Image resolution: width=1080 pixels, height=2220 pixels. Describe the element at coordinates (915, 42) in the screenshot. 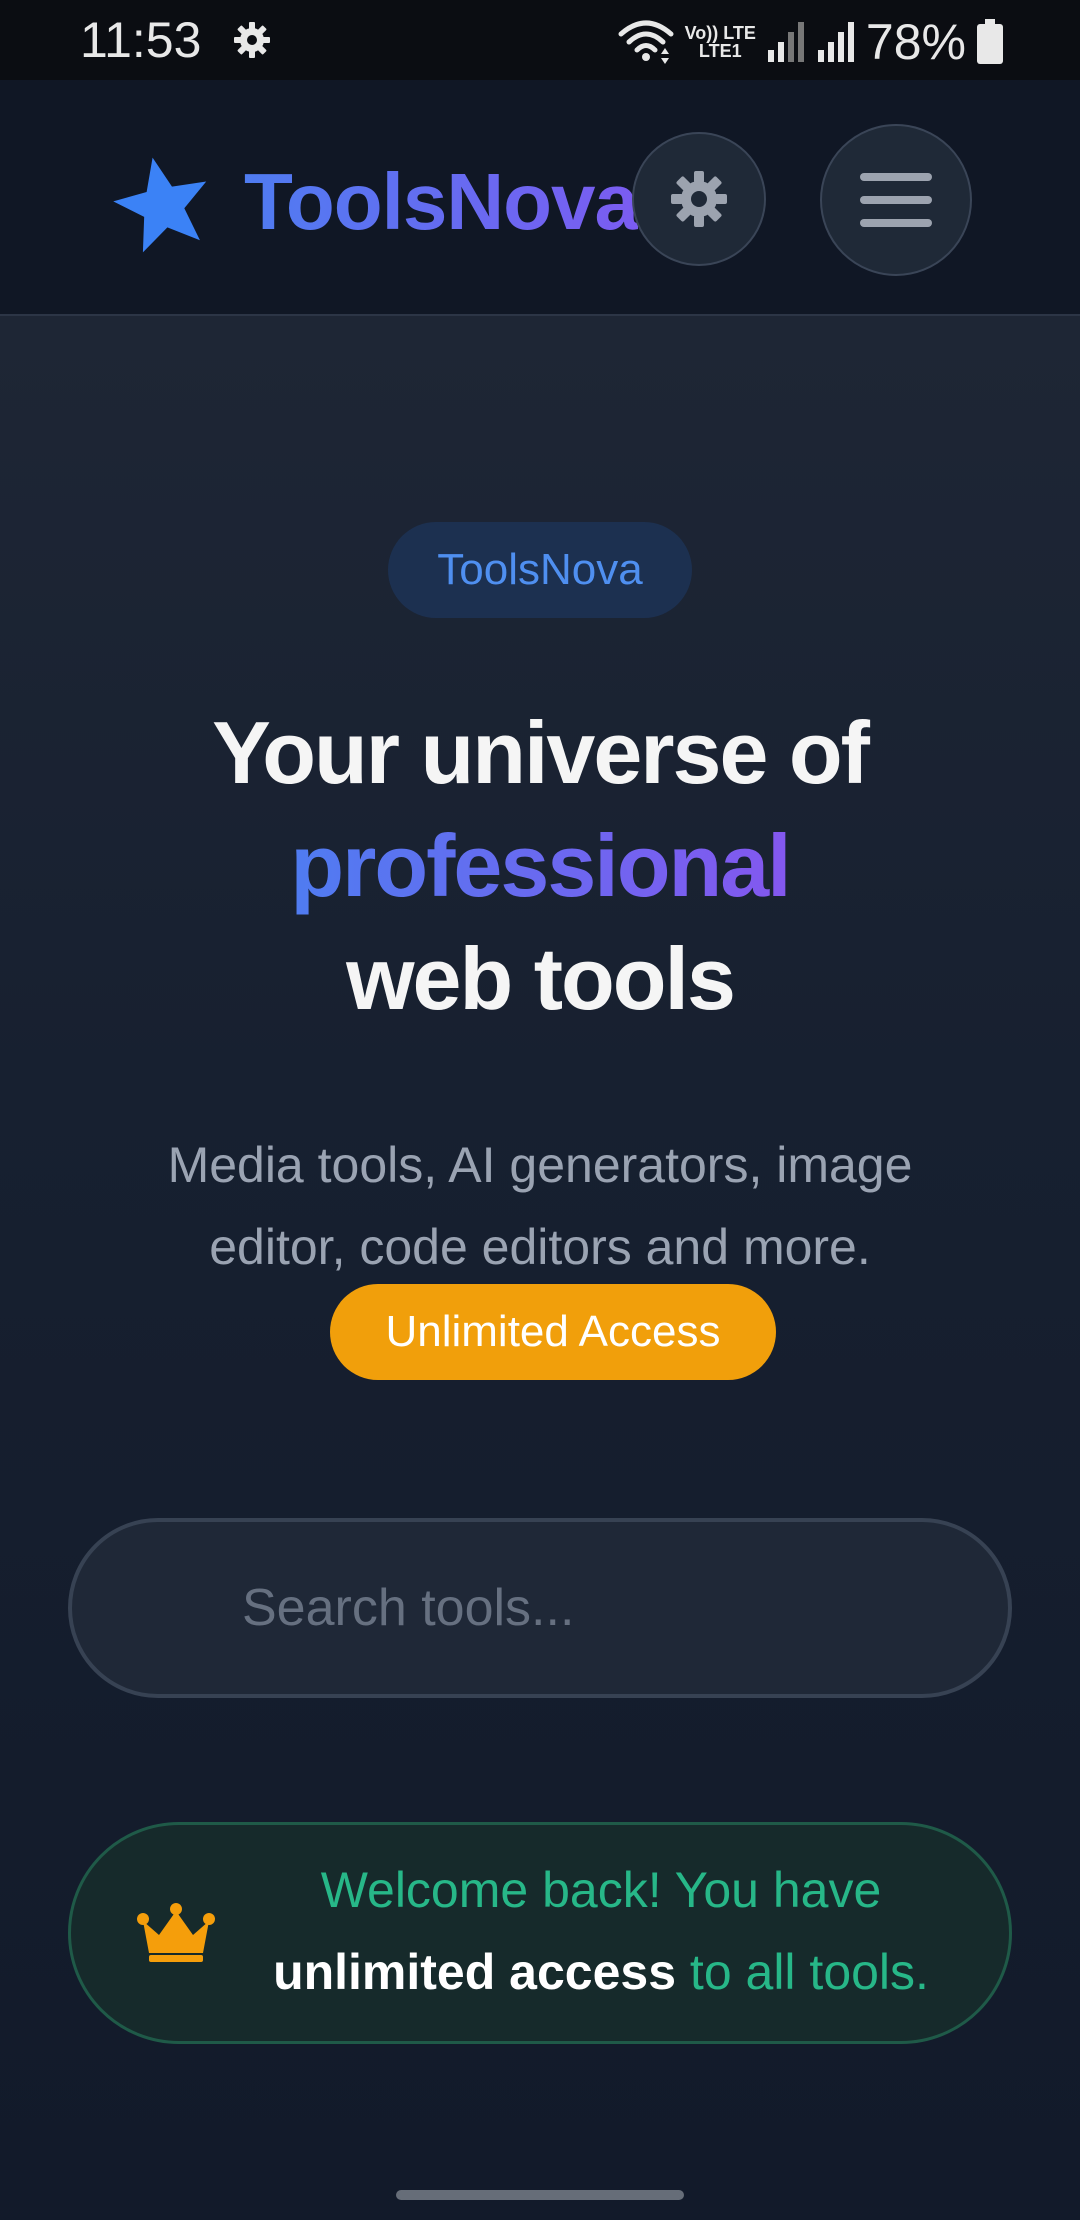

I see `battery-percent: 78%` at that location.